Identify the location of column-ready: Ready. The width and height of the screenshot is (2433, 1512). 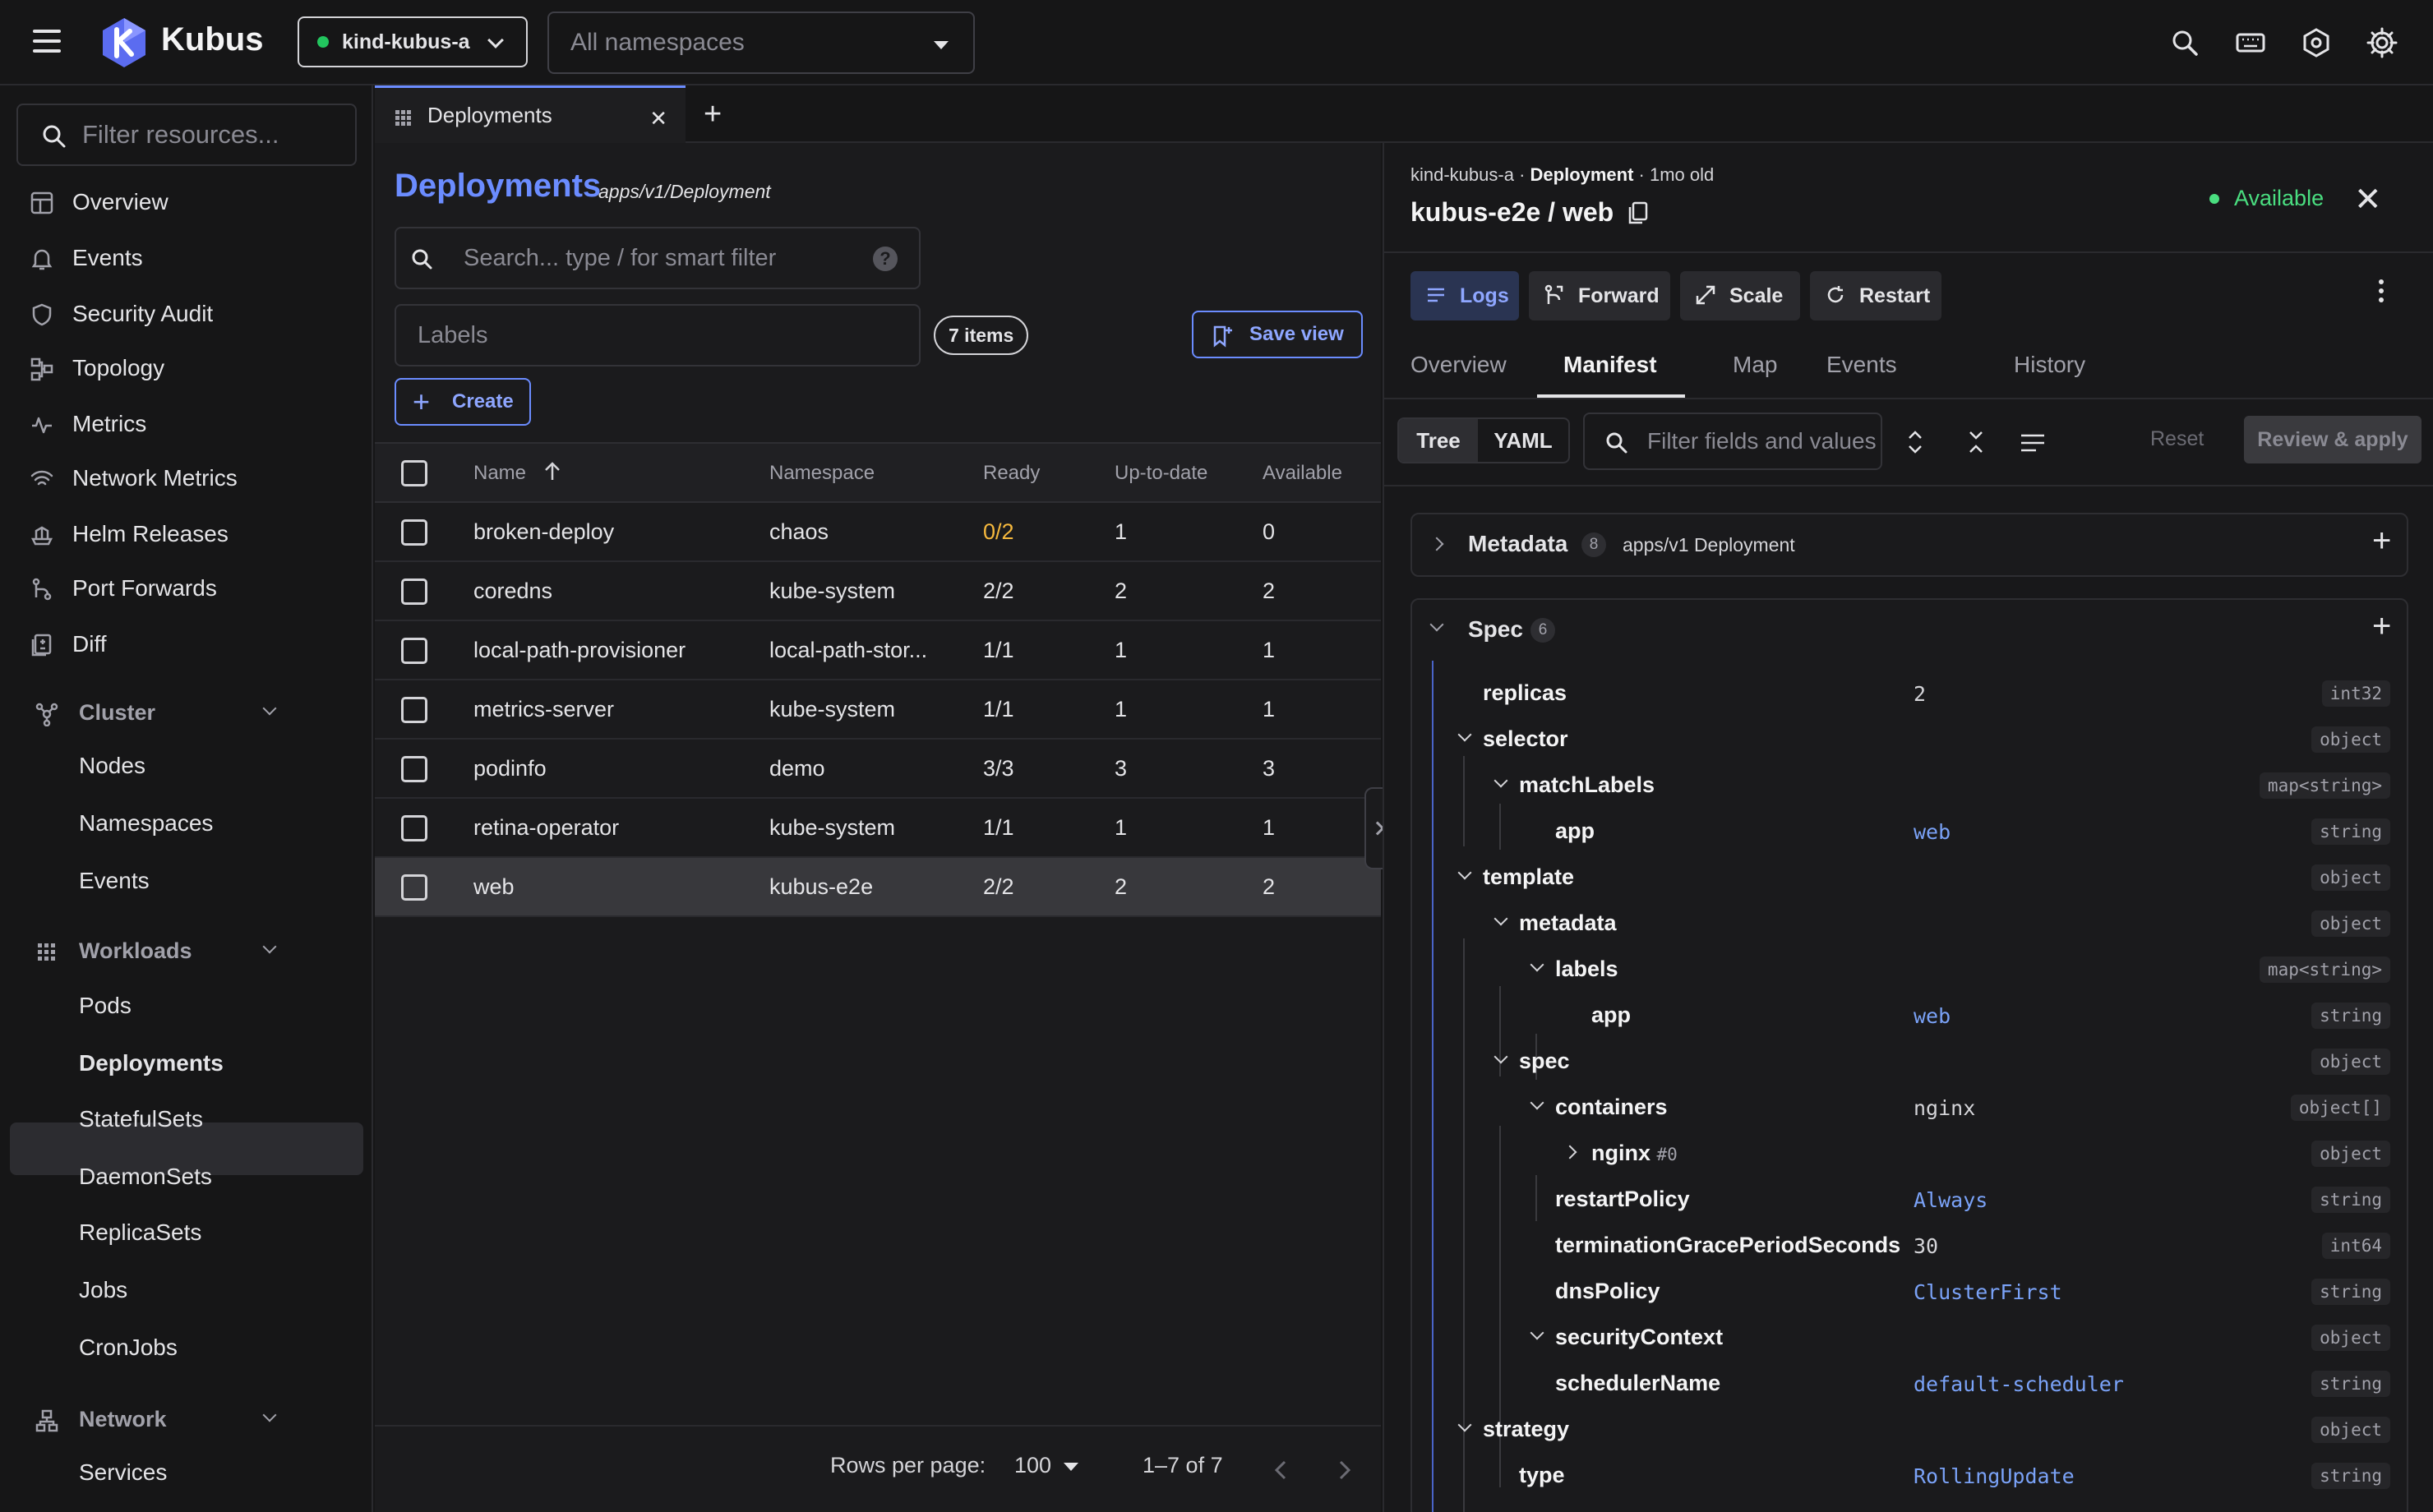
(1011, 474).